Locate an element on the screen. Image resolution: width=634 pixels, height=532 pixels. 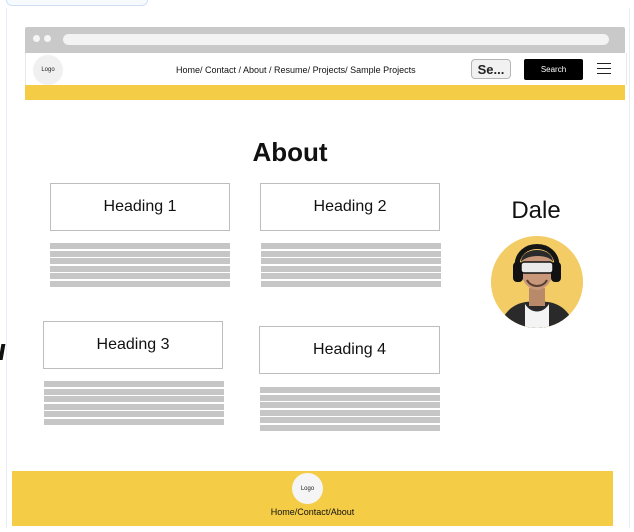
heading-1: Heading 1 is located at coordinates (140, 206).